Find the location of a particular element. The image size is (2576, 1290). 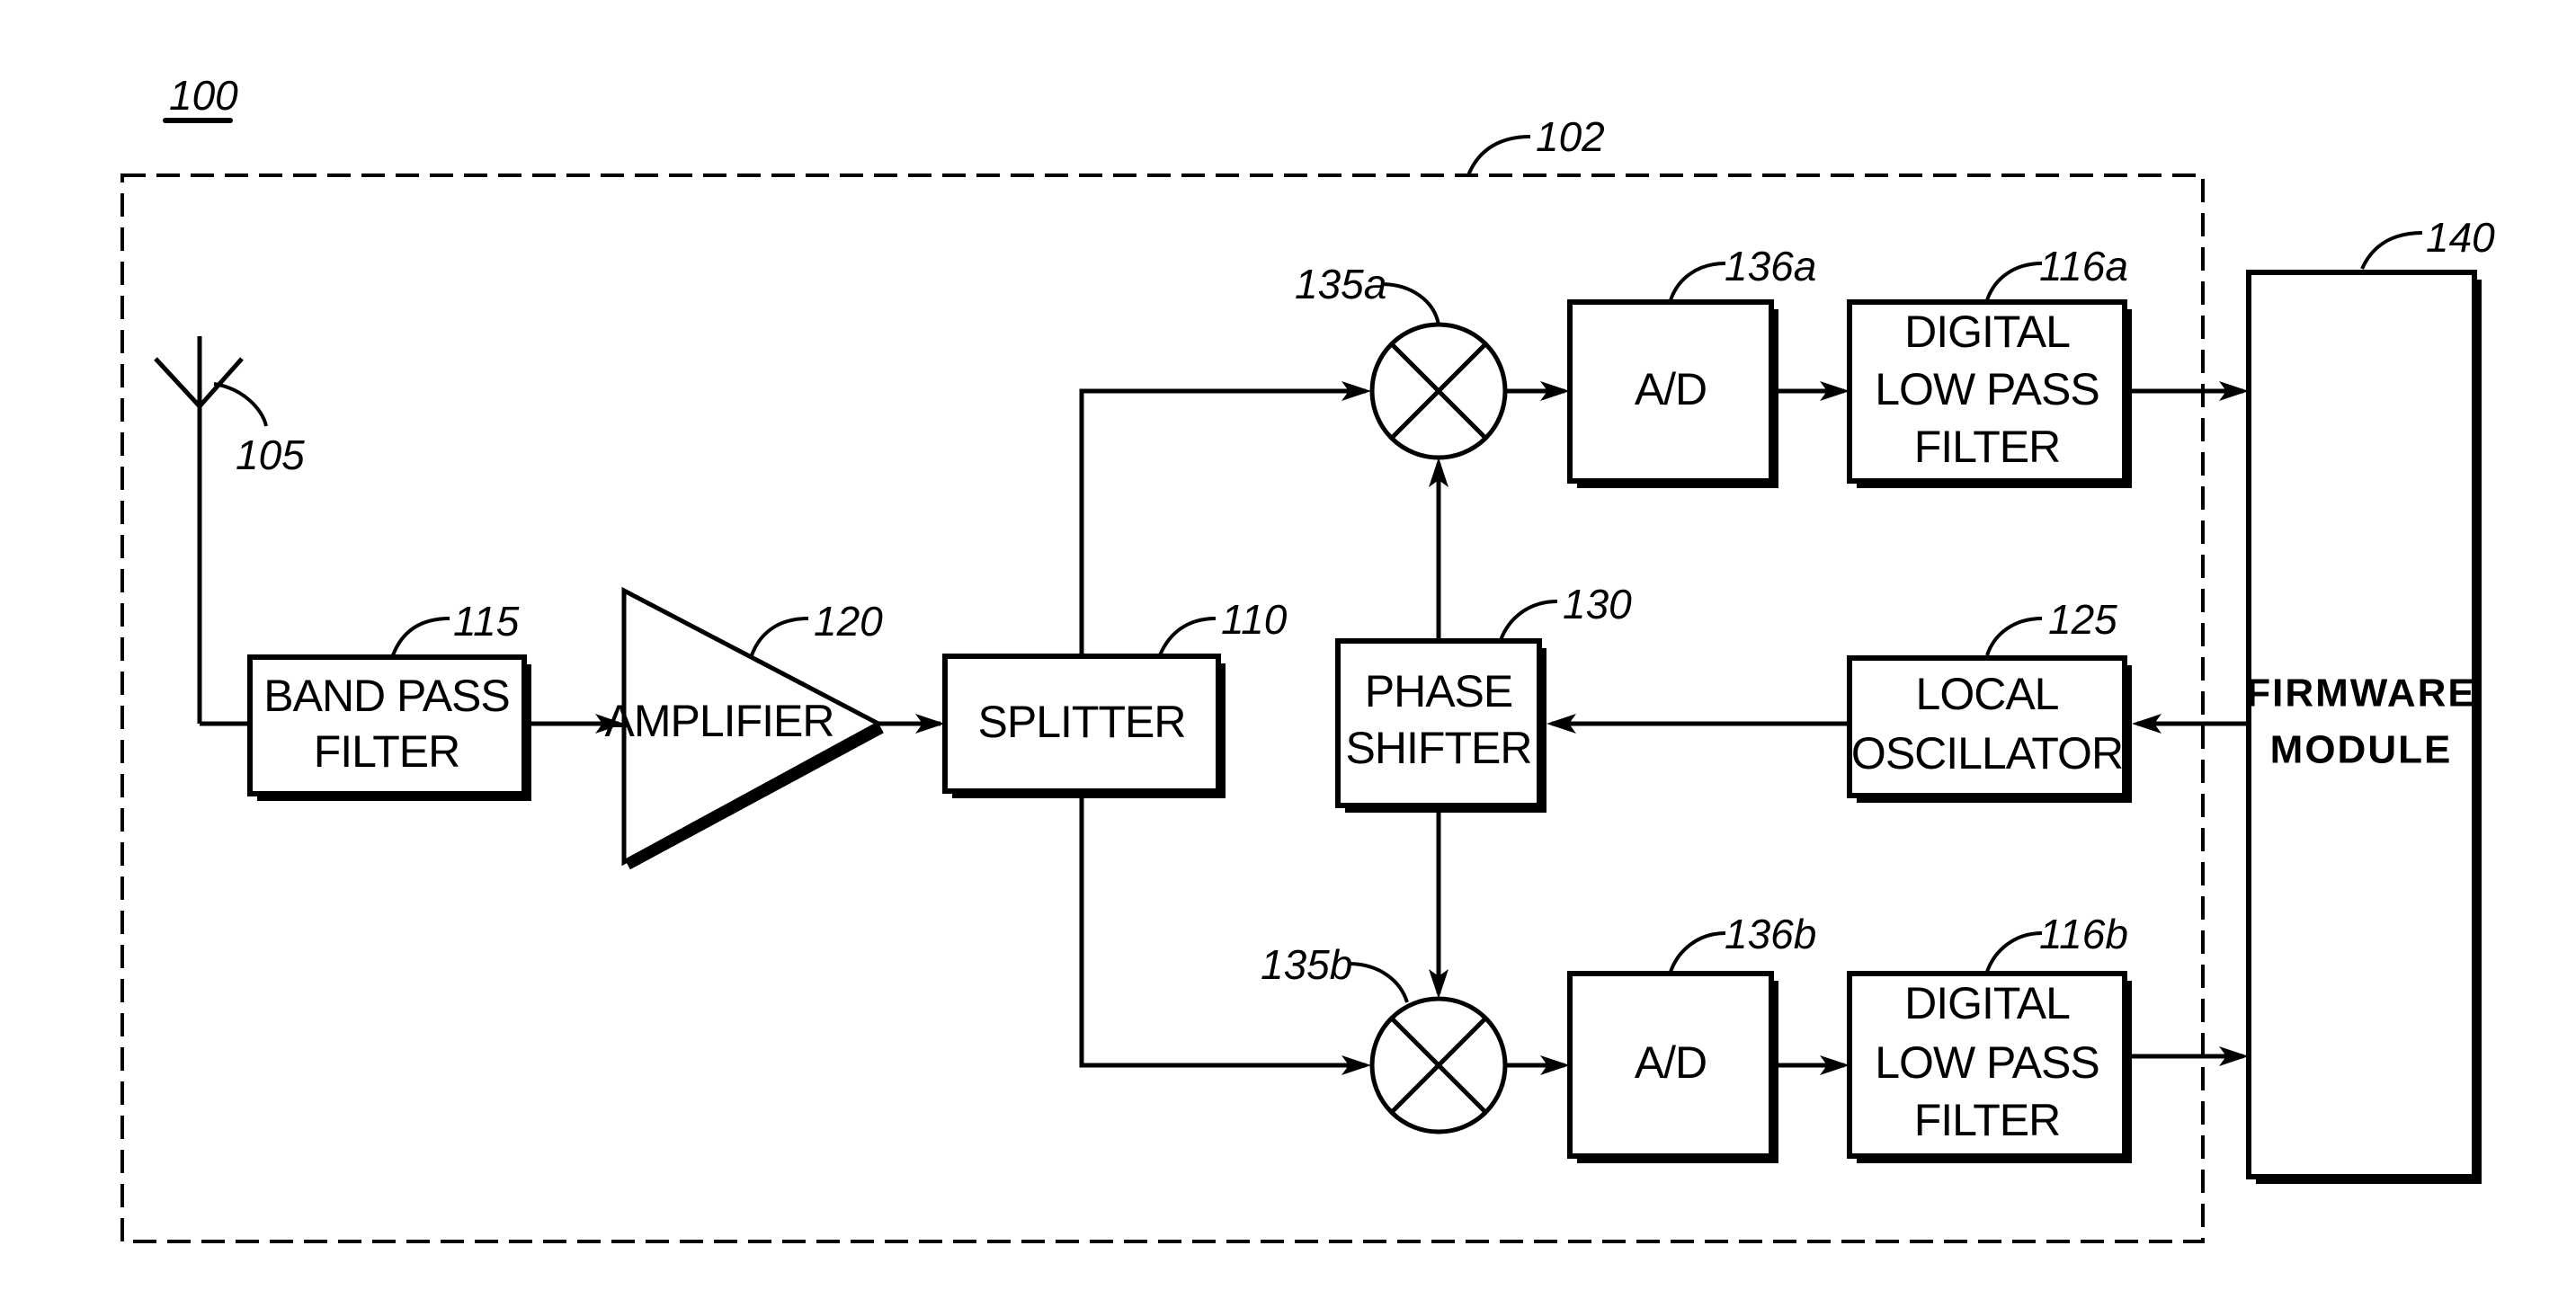

dlpf-b-label-line3: FILTER is located at coordinates (1987, 1120).